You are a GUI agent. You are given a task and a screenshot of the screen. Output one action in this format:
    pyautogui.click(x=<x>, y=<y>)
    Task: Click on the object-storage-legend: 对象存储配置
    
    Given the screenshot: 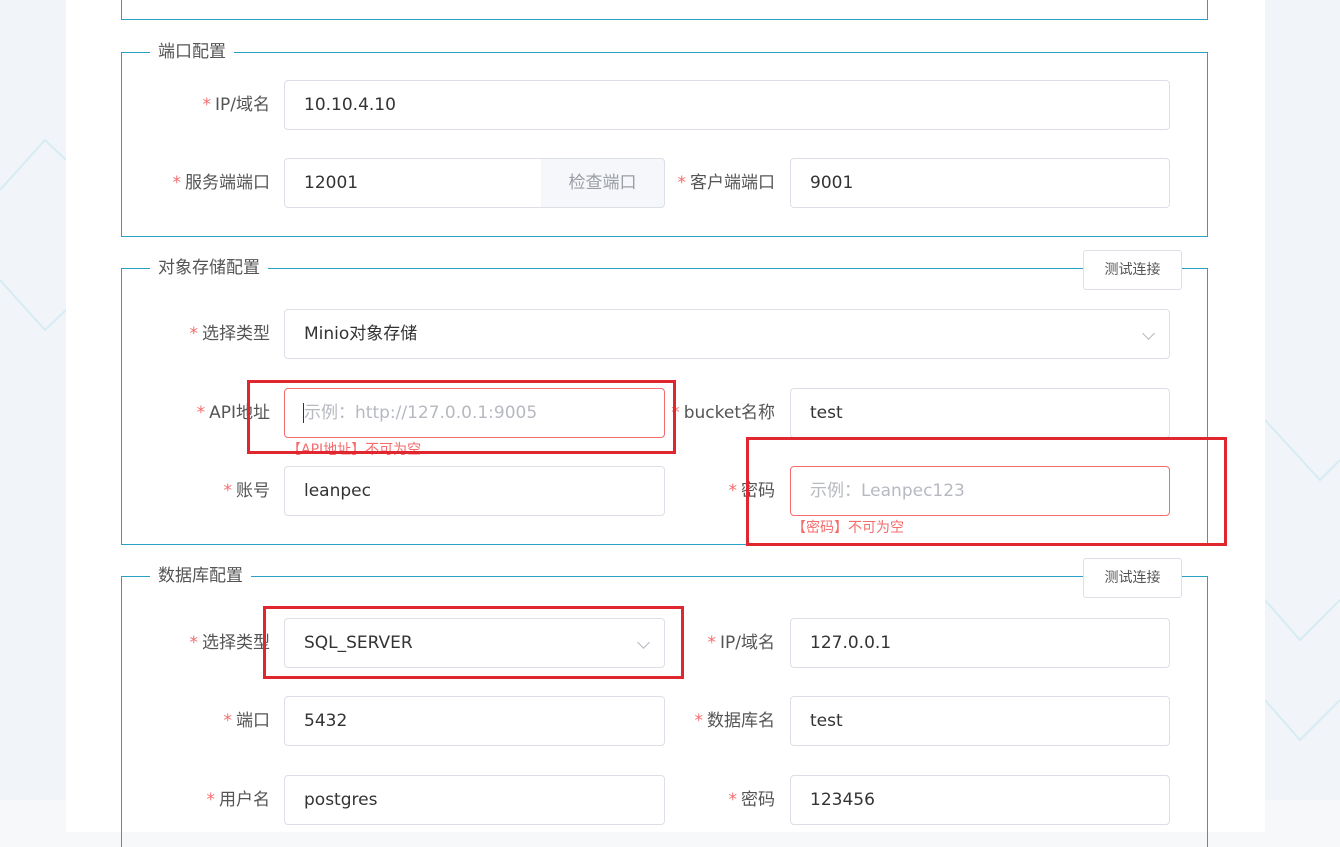 What is the action you would take?
    pyautogui.click(x=209, y=268)
    